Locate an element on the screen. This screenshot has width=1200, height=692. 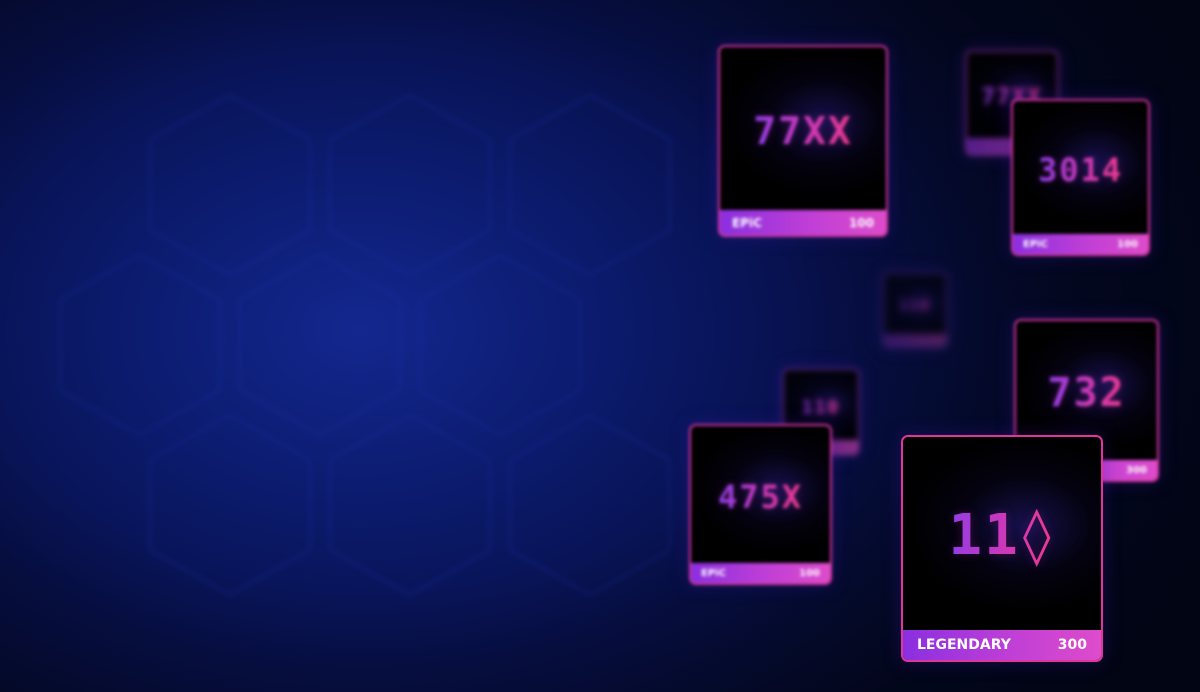
nft-card-legendary: 11◊ LEGENDARY 300 is located at coordinates (1002, 548).